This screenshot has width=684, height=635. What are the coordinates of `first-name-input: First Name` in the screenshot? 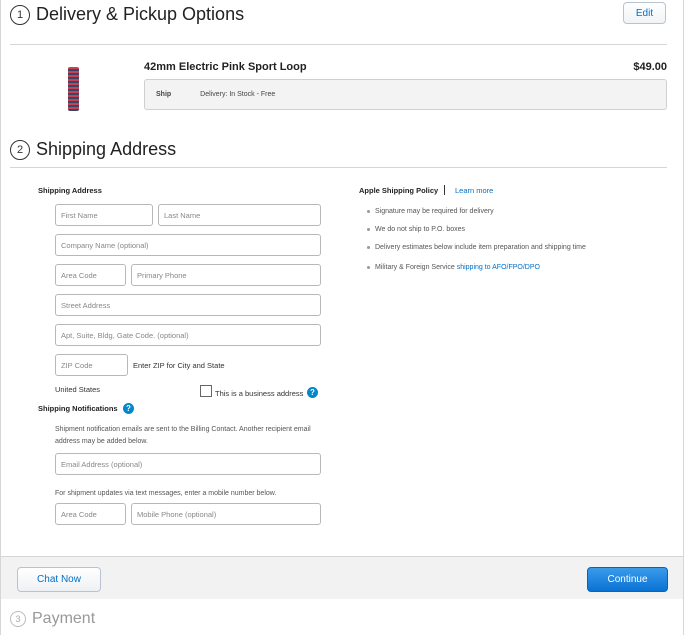 It's located at (104, 215).